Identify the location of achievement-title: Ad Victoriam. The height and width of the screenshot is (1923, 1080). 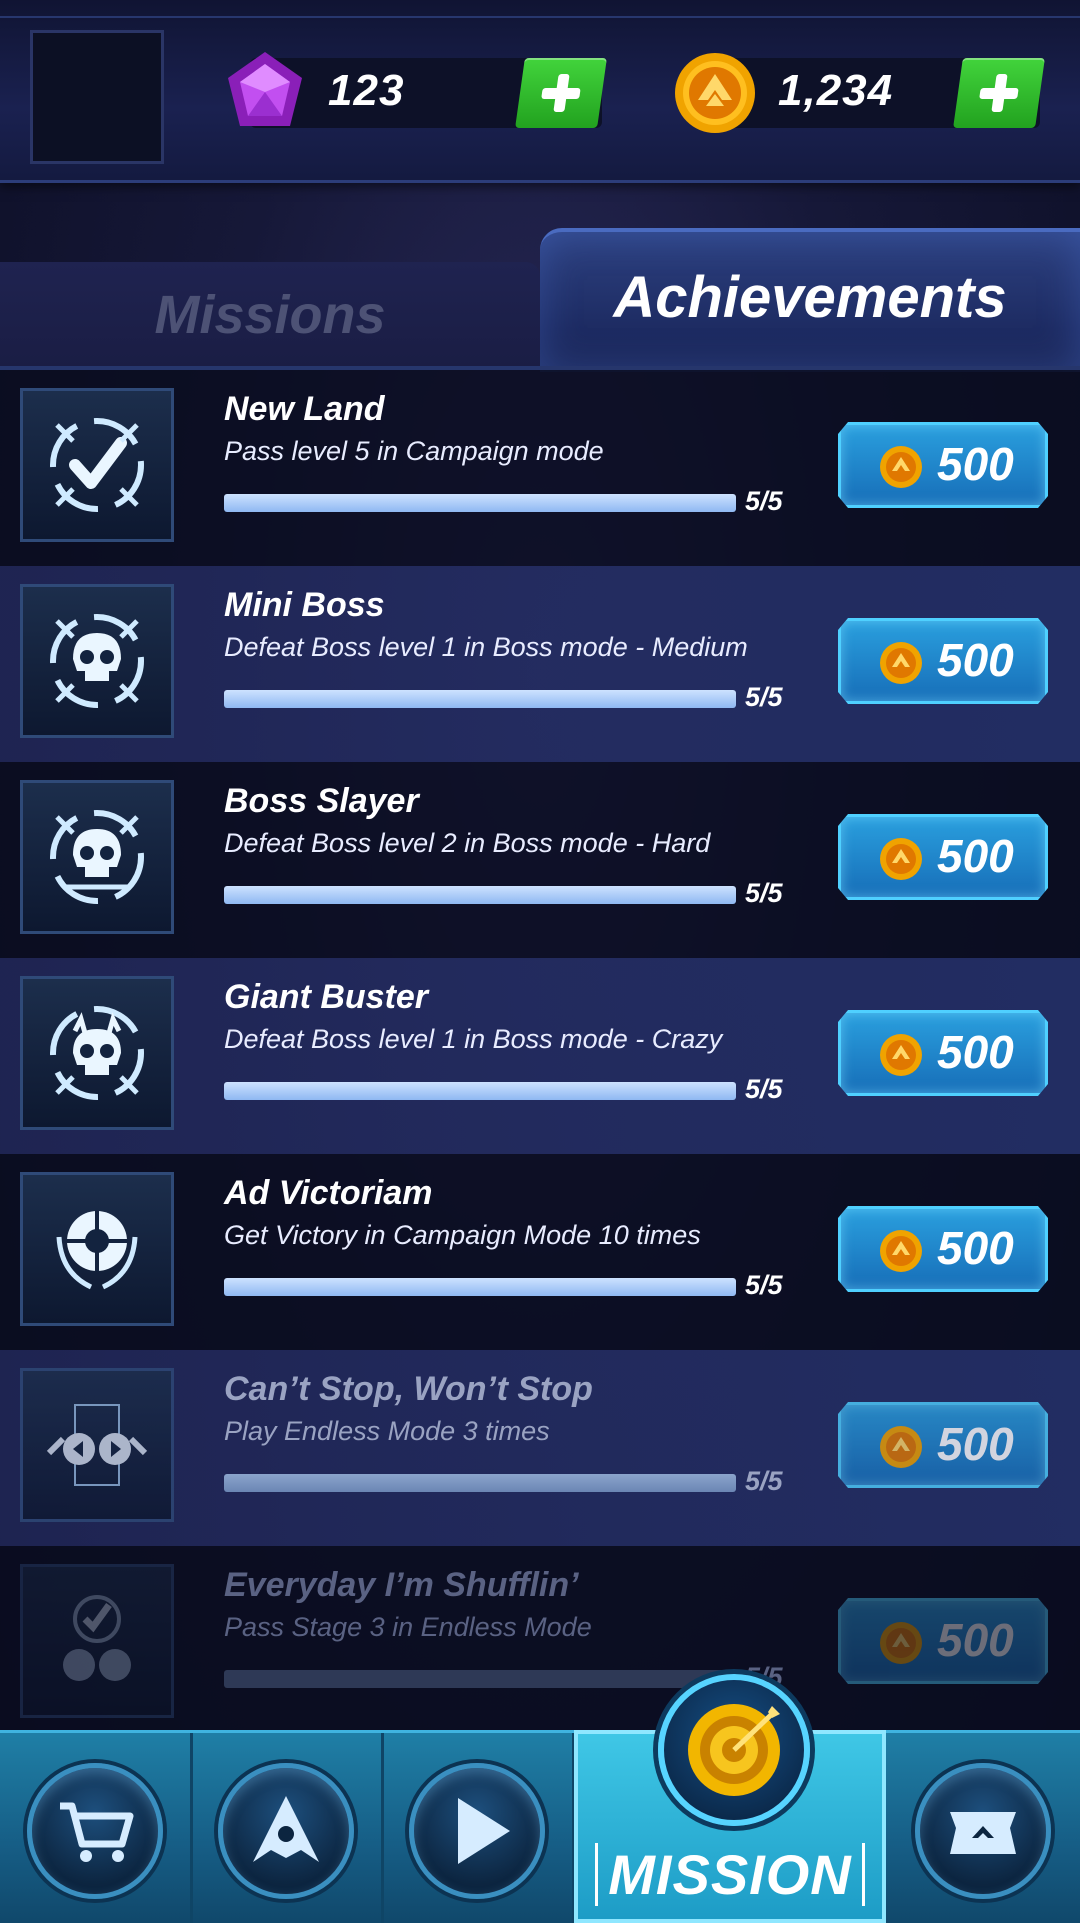
(328, 1193).